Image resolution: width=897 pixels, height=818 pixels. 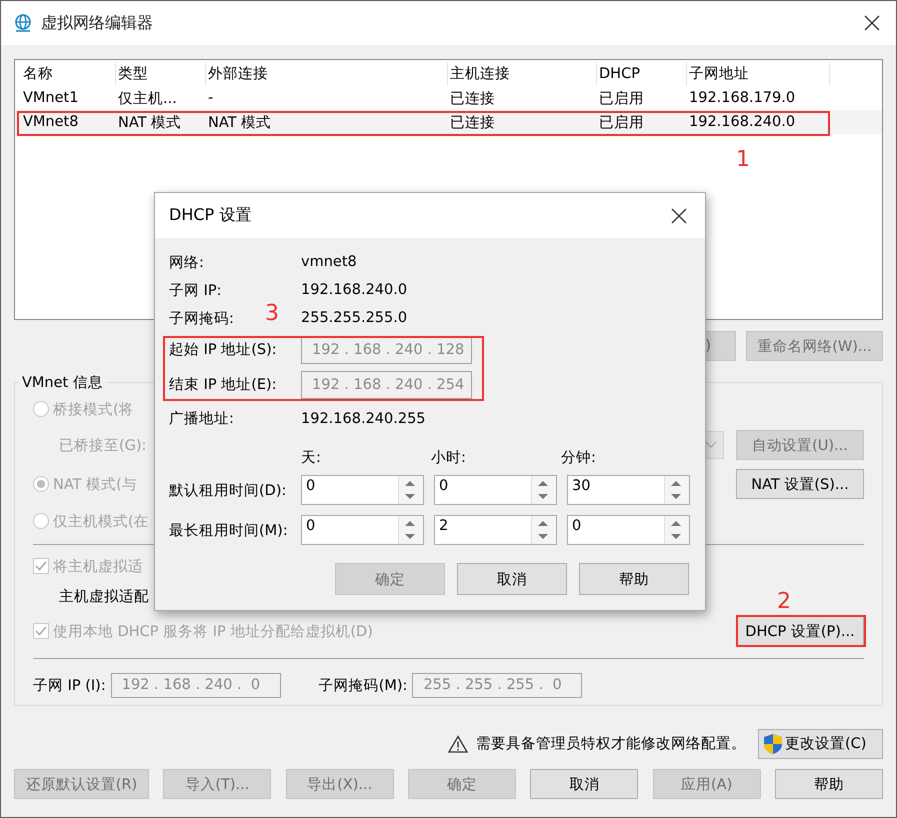 What do you see at coordinates (642, 74) in the screenshot?
I see `column-header: DHCP` at bounding box center [642, 74].